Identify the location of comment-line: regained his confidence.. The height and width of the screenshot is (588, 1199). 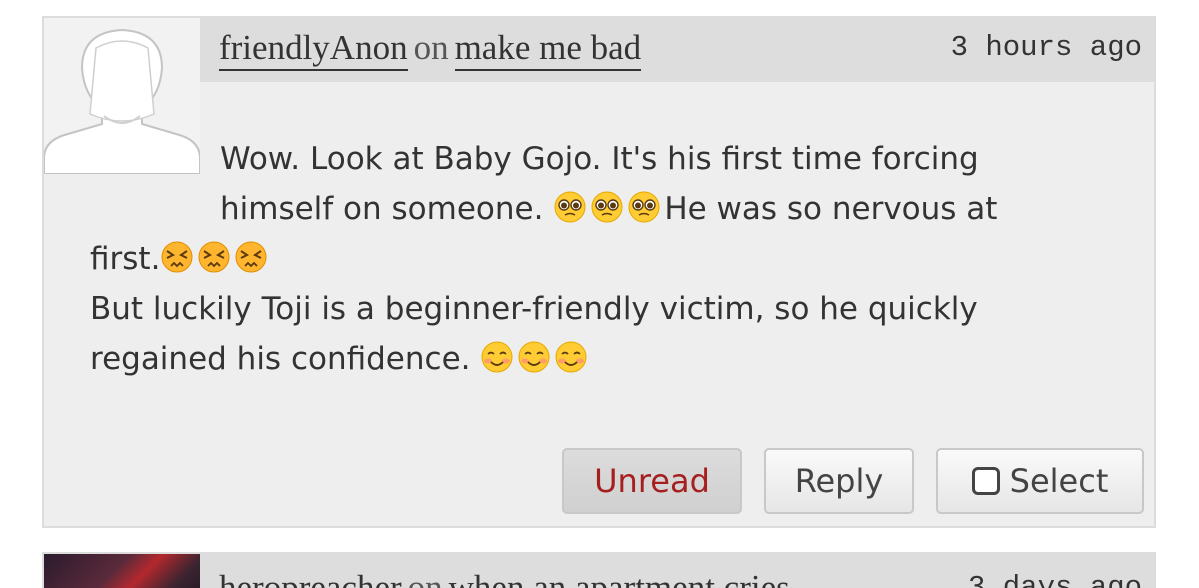
(610, 359).